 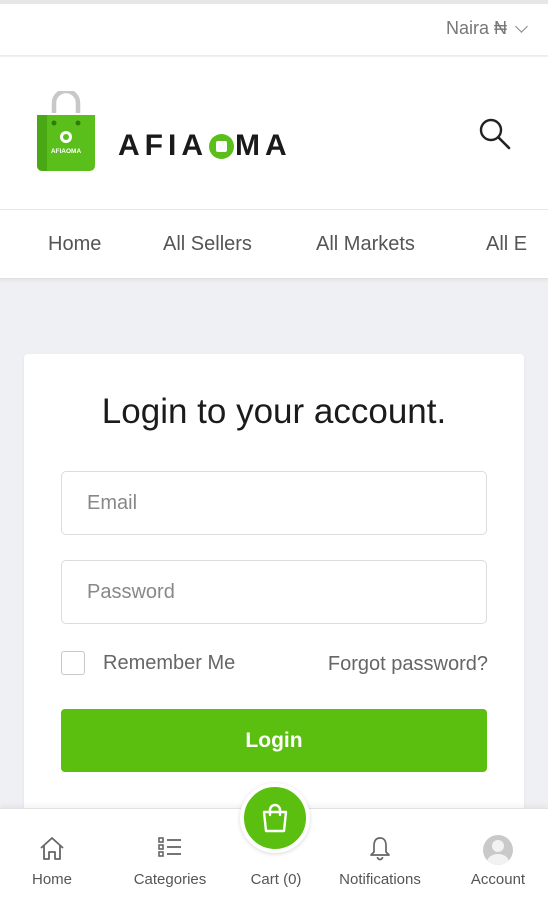 What do you see at coordinates (73, 663) in the screenshot?
I see `remember-me-checkbox` at bounding box center [73, 663].